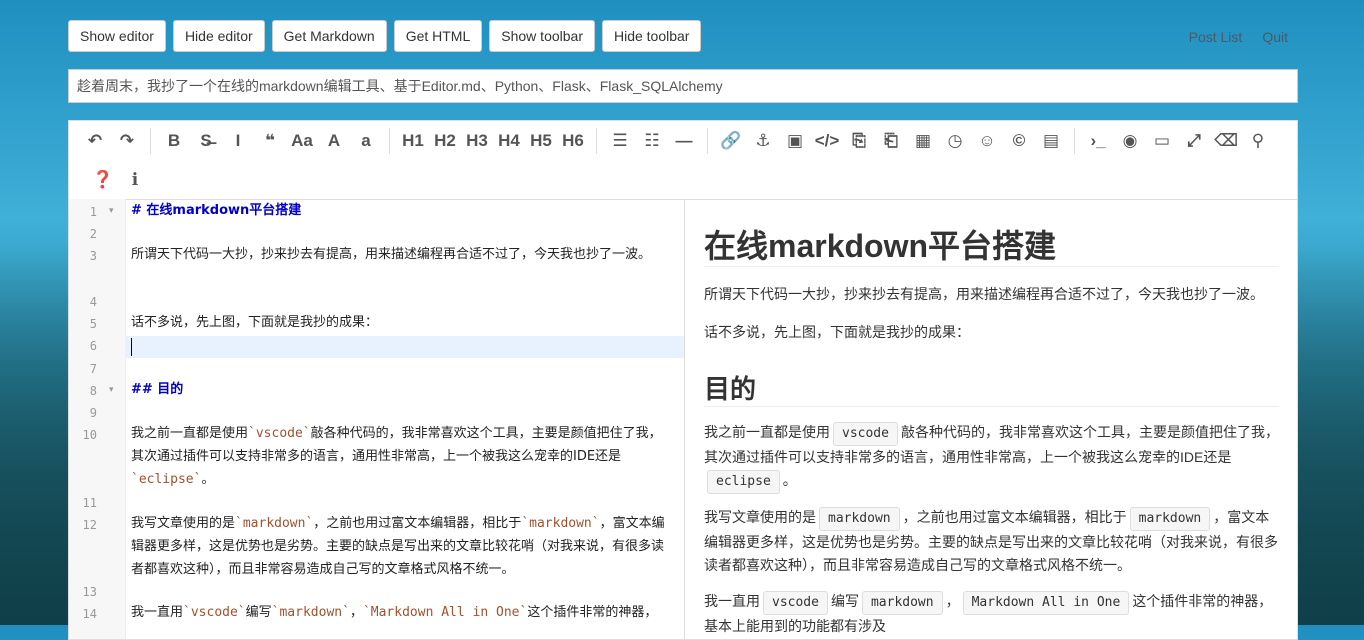 The image size is (1364, 640). What do you see at coordinates (652, 141) in the screenshot?
I see `ordered-list-icon: ☷` at bounding box center [652, 141].